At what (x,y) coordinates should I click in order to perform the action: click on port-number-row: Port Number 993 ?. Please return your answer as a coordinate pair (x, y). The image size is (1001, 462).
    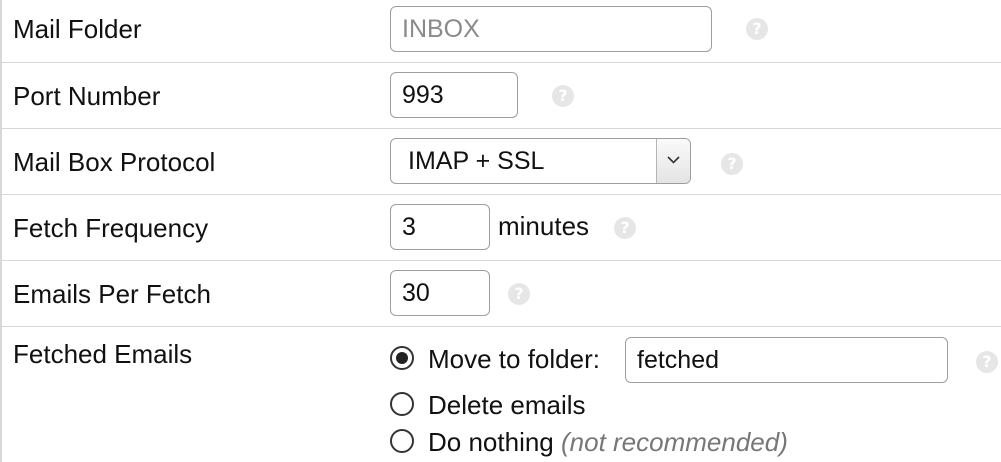
    Looking at the image, I should click on (501, 95).